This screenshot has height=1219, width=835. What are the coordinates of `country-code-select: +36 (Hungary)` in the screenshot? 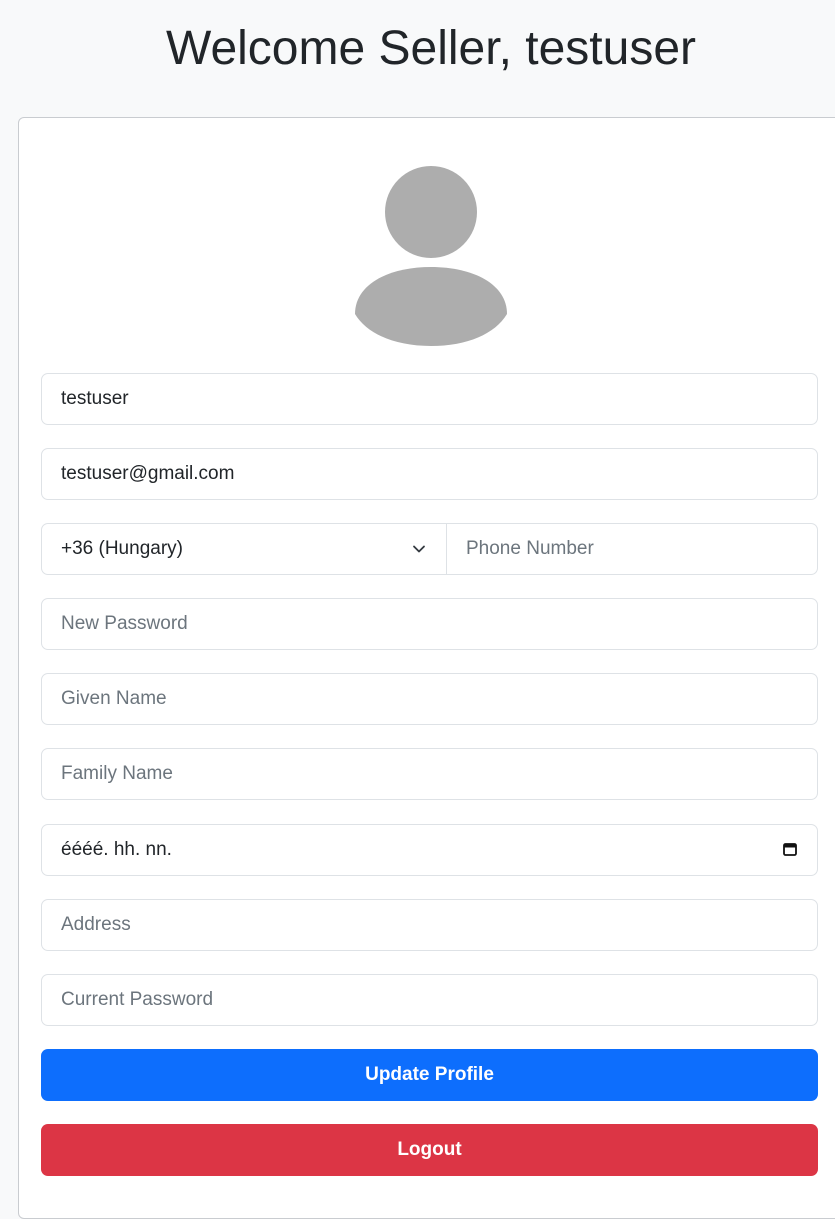 It's located at (244, 549).